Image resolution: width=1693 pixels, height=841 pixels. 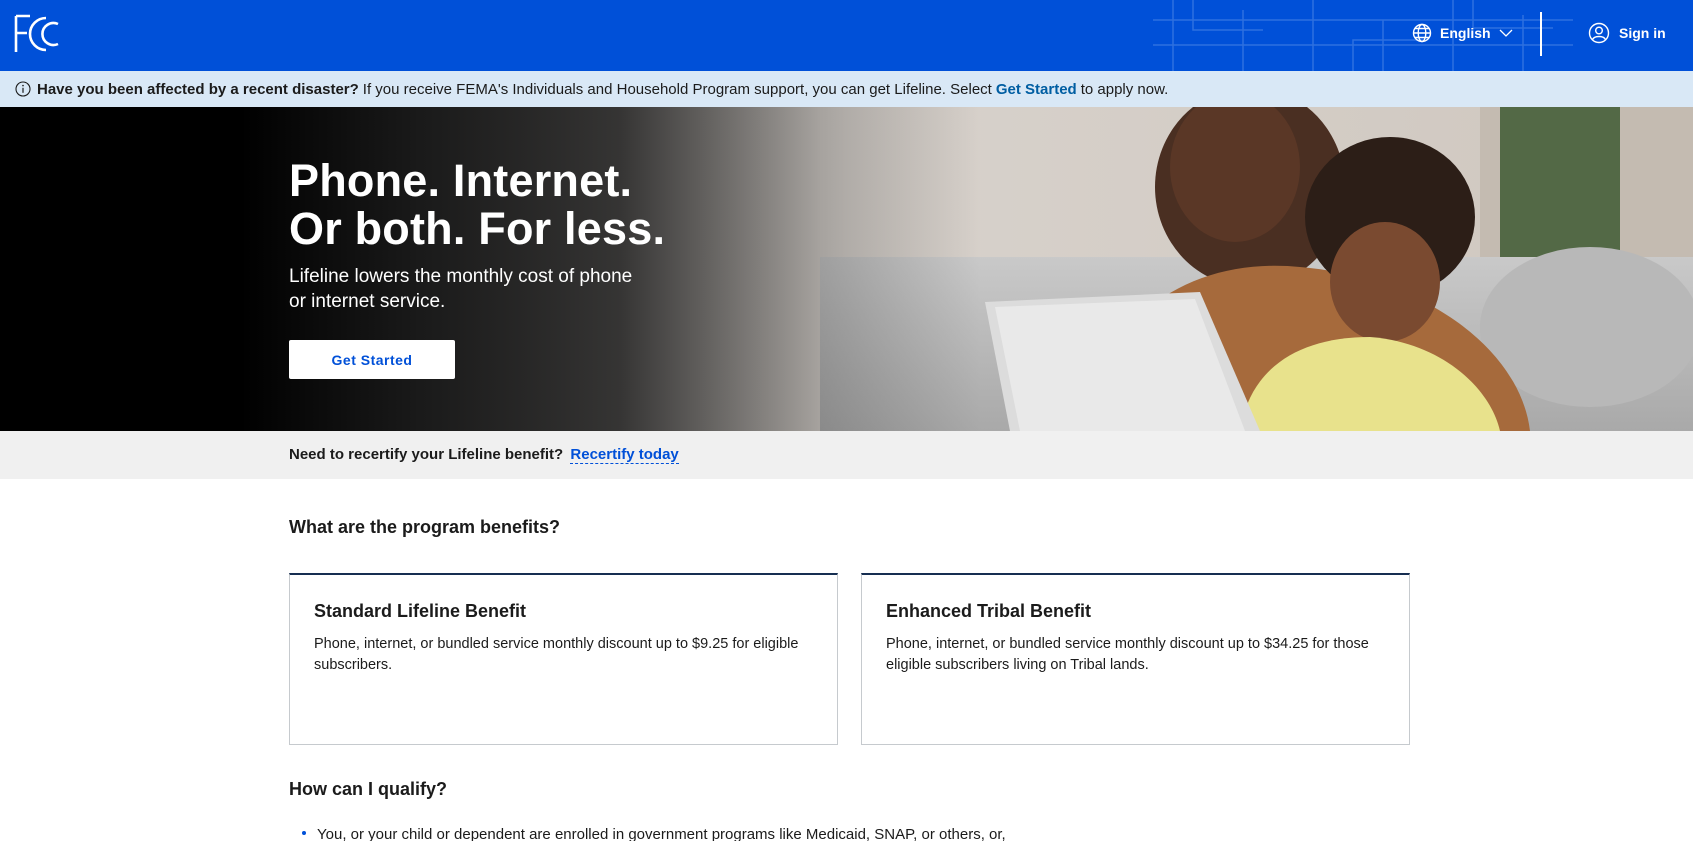 I want to click on globe-icon, so click(x=1422, y=33).